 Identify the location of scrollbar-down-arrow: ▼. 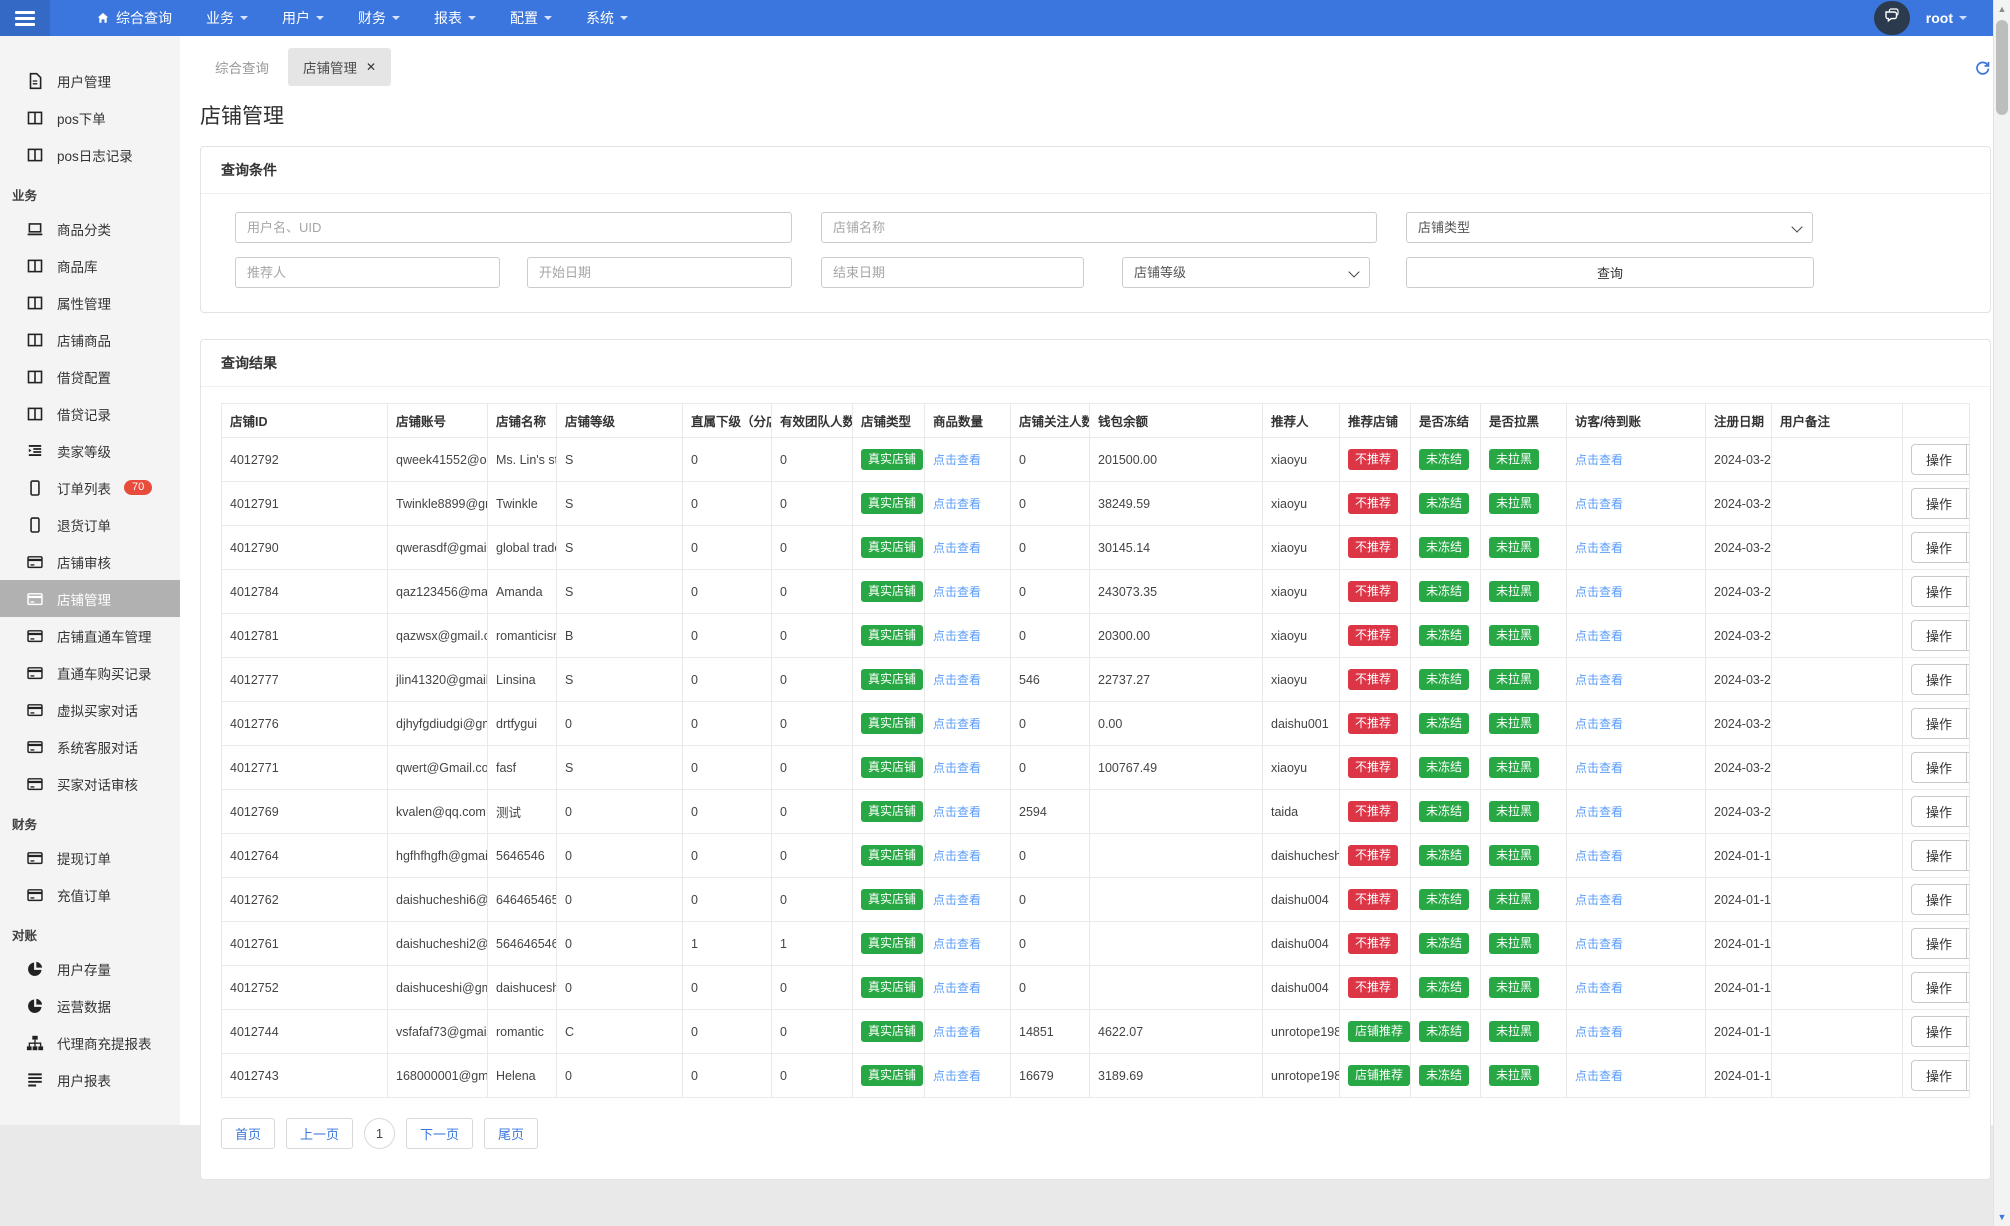
(2002, 1217).